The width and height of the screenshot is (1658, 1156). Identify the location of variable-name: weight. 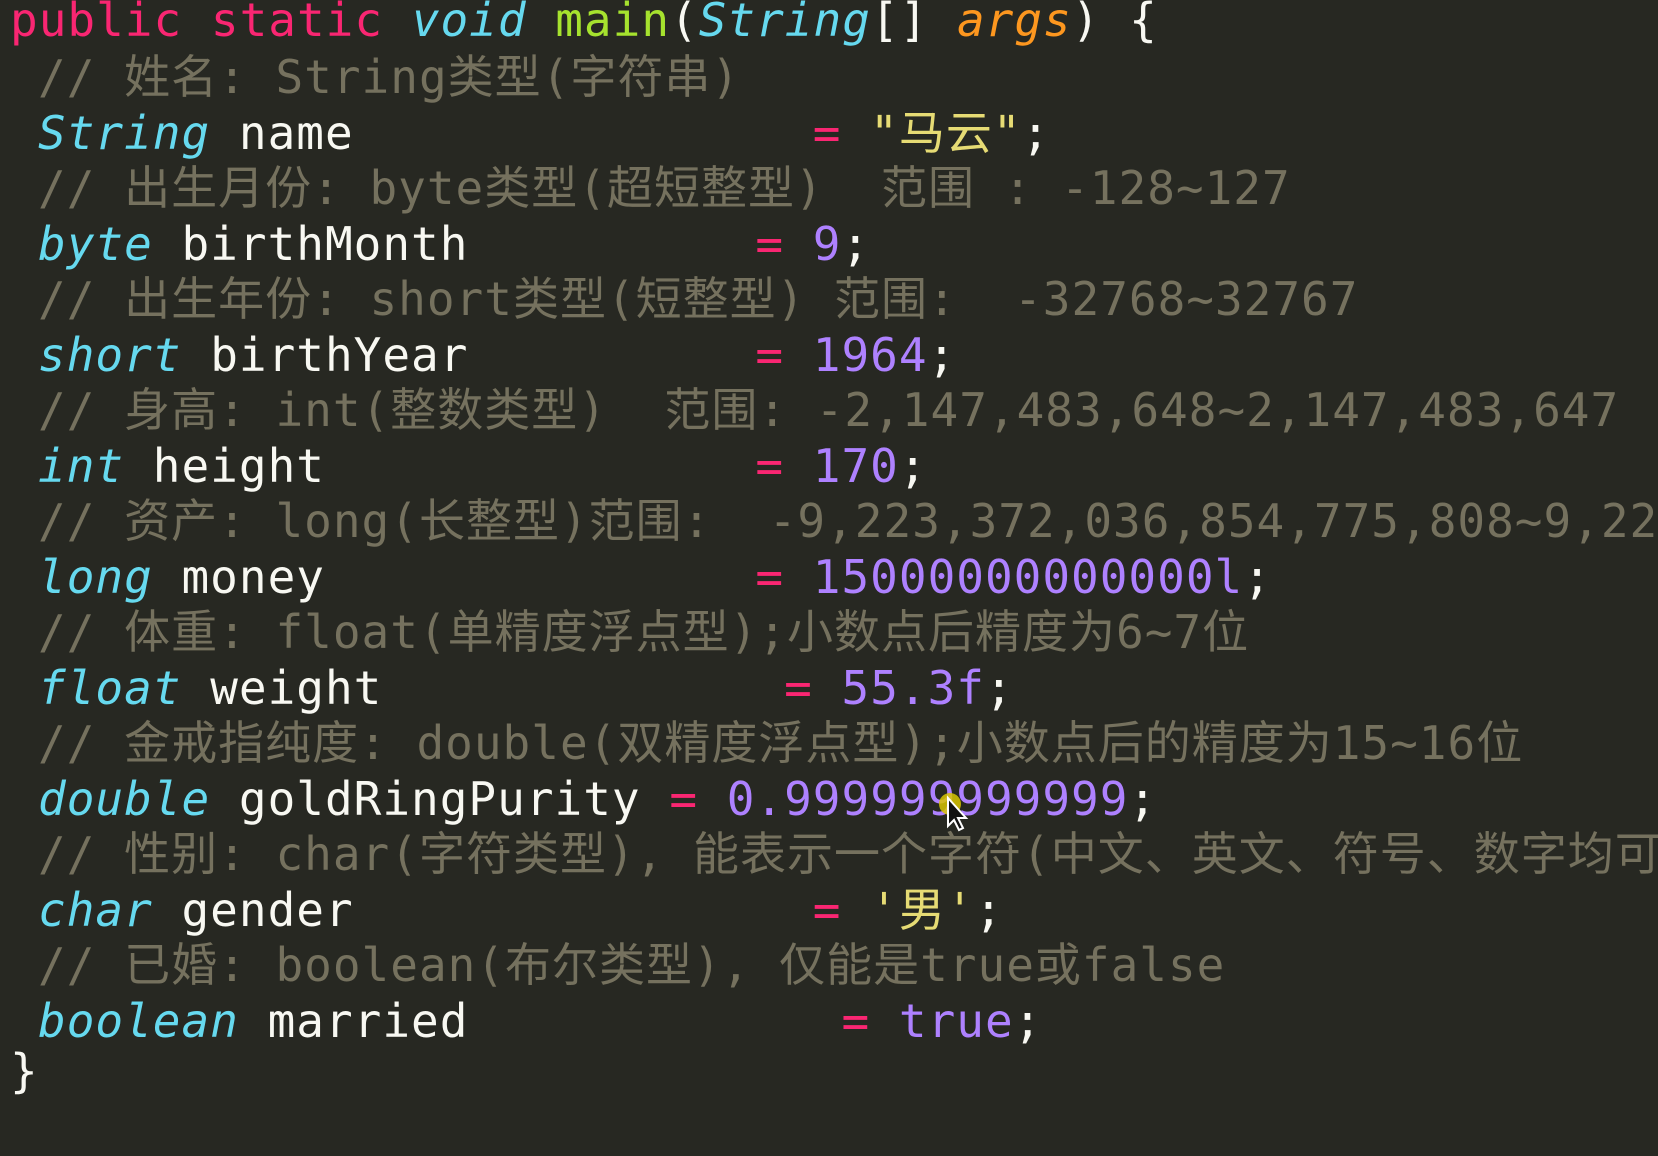
(296, 688).